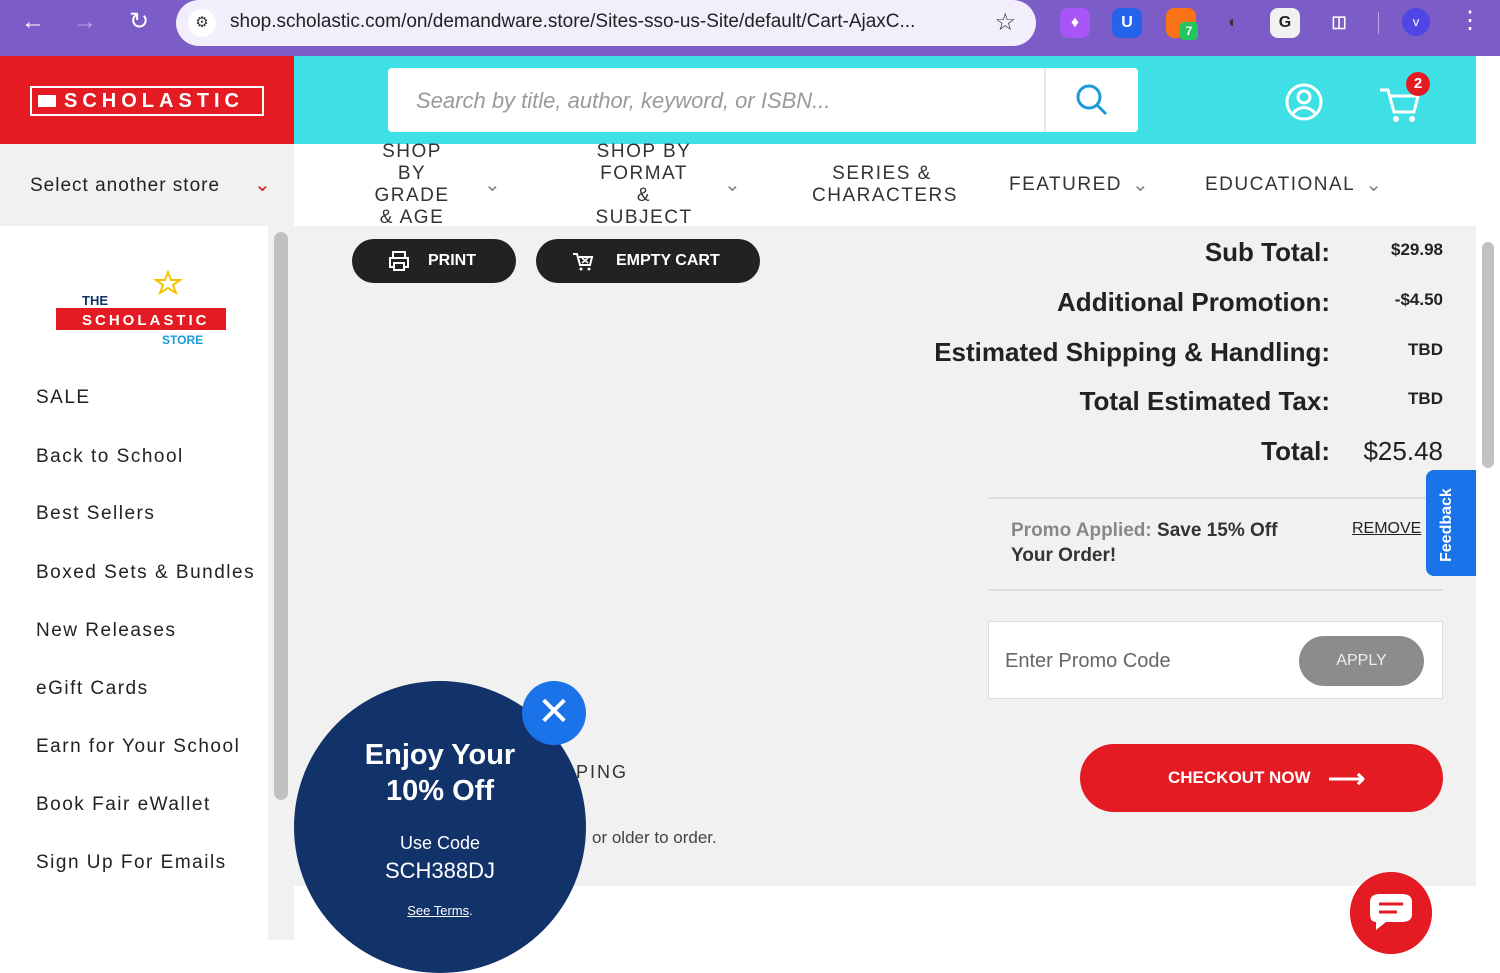  Describe the element at coordinates (1403, 451) in the screenshot. I see `total-value: $25.48` at that location.